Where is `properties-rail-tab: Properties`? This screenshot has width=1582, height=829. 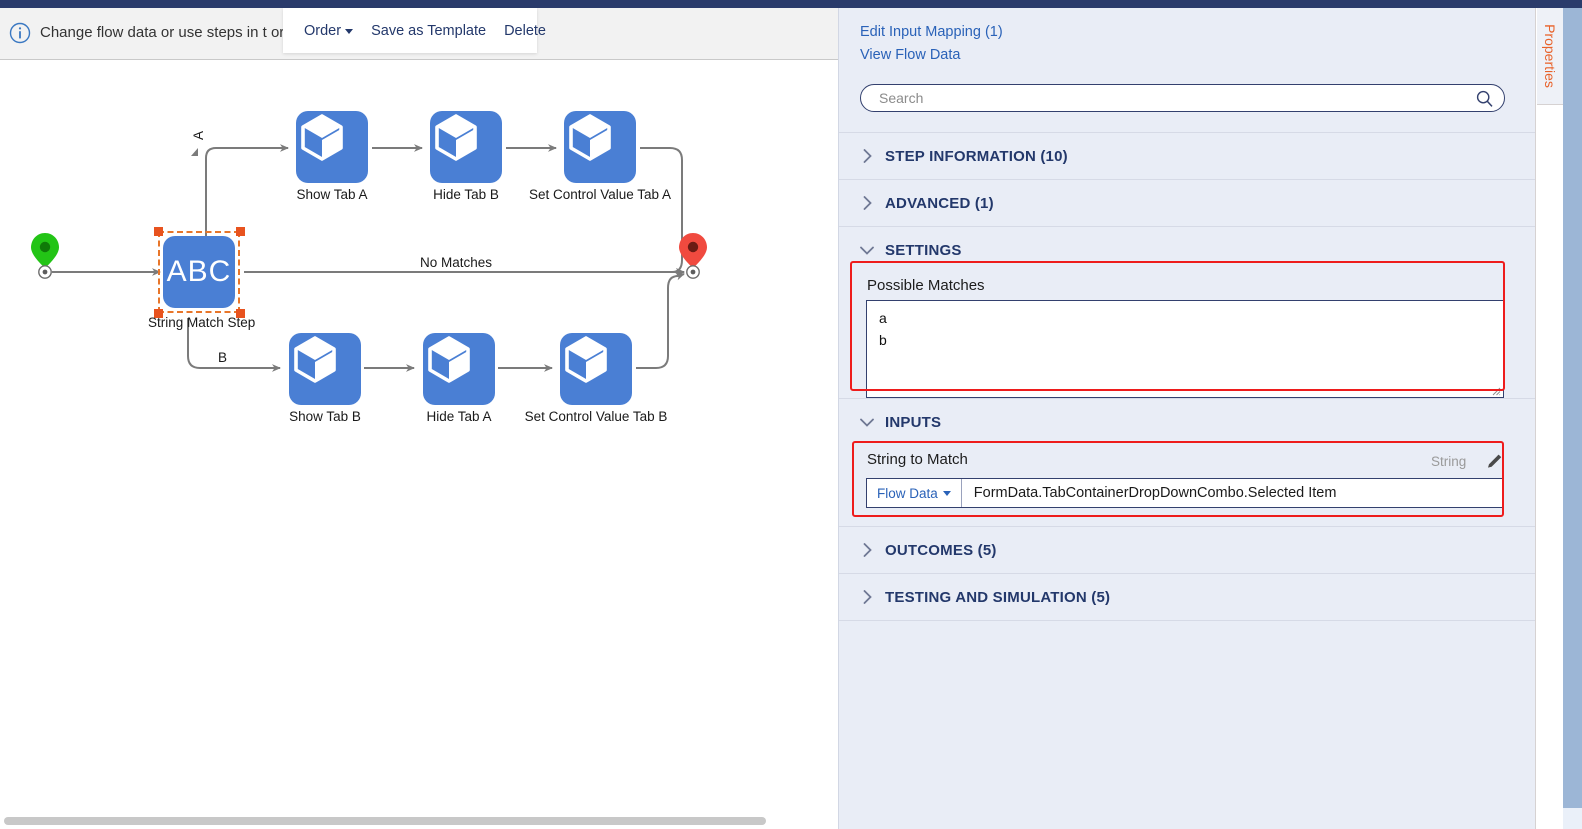
properties-rail-tab: Properties is located at coordinates (1550, 56).